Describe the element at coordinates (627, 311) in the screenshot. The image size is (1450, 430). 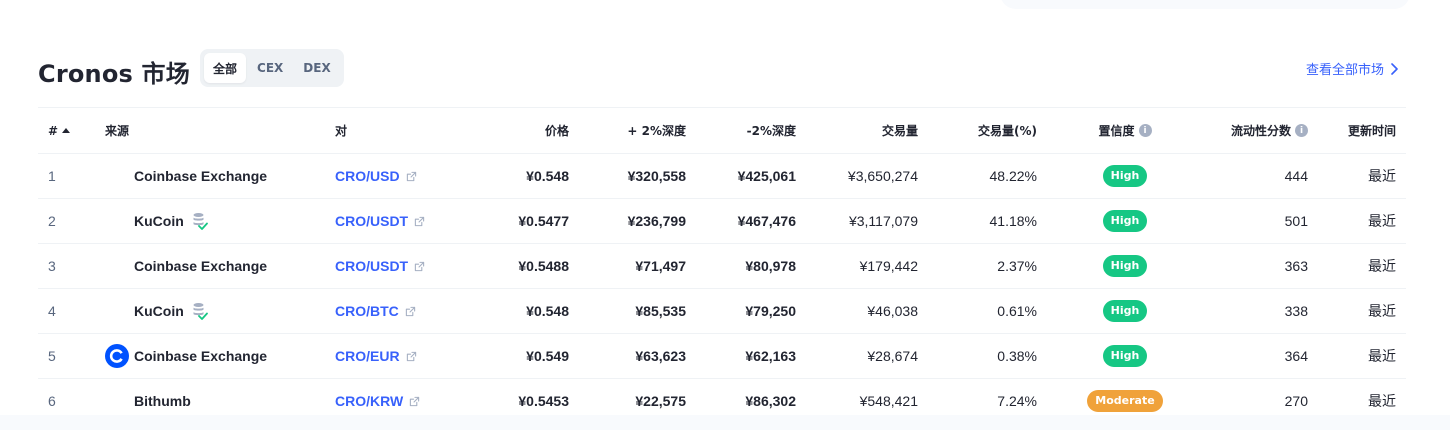
I see `row-depth-plus: ¥85,535` at that location.